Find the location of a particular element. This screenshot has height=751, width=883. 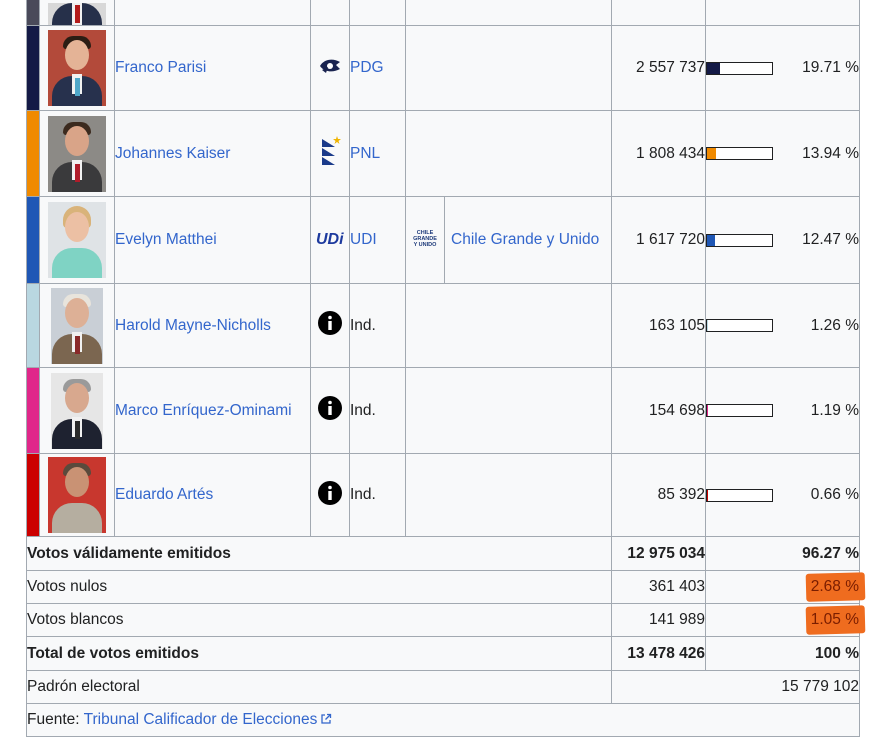

summary-percent: 2.68 % is located at coordinates (834, 586).